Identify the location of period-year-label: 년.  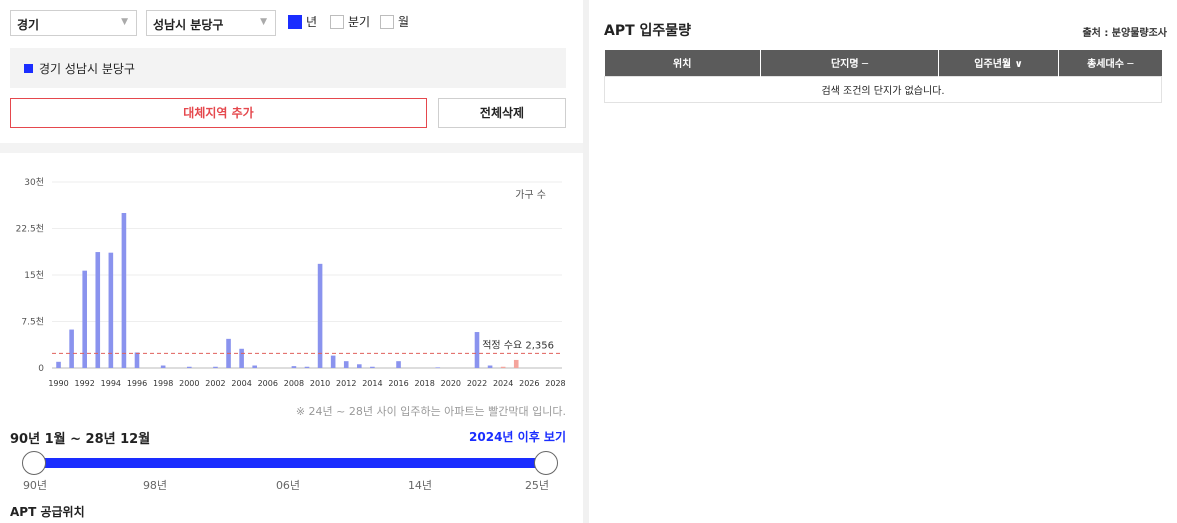
(312, 22).